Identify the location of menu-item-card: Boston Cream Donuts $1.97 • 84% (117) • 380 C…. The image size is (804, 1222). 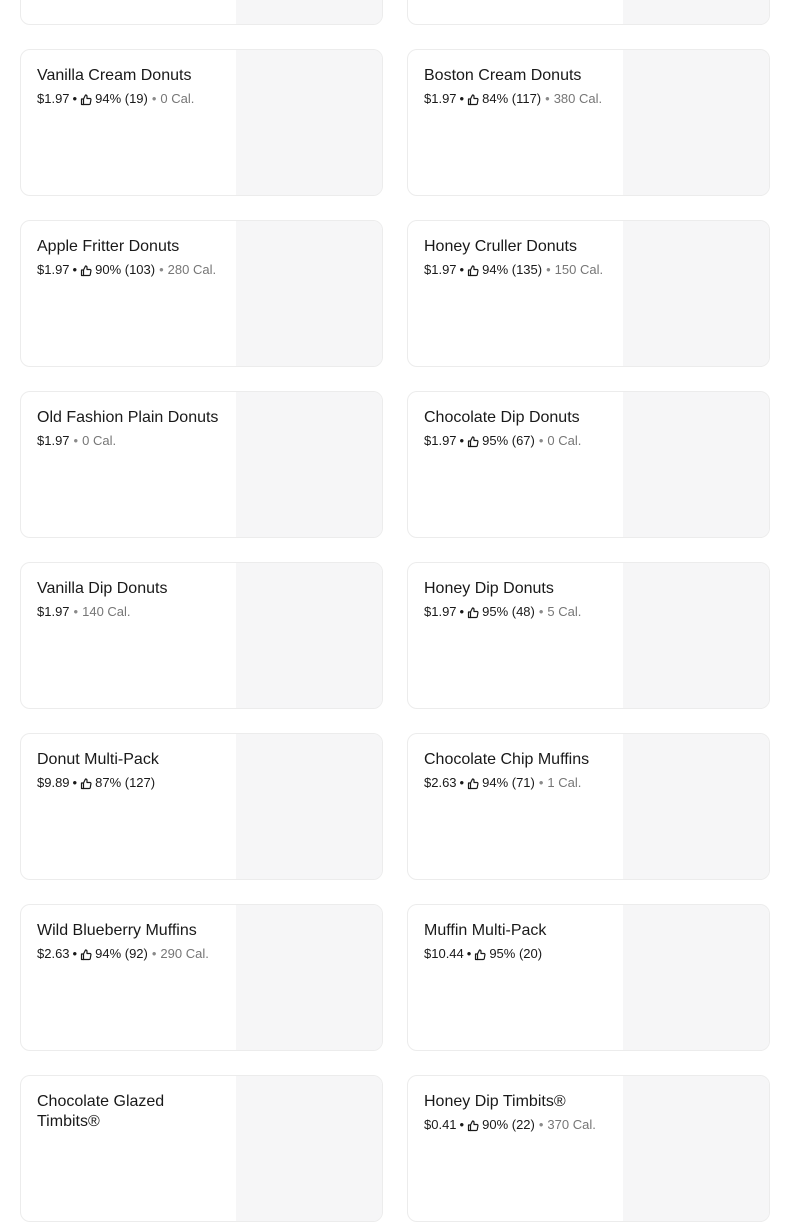
(588, 122).